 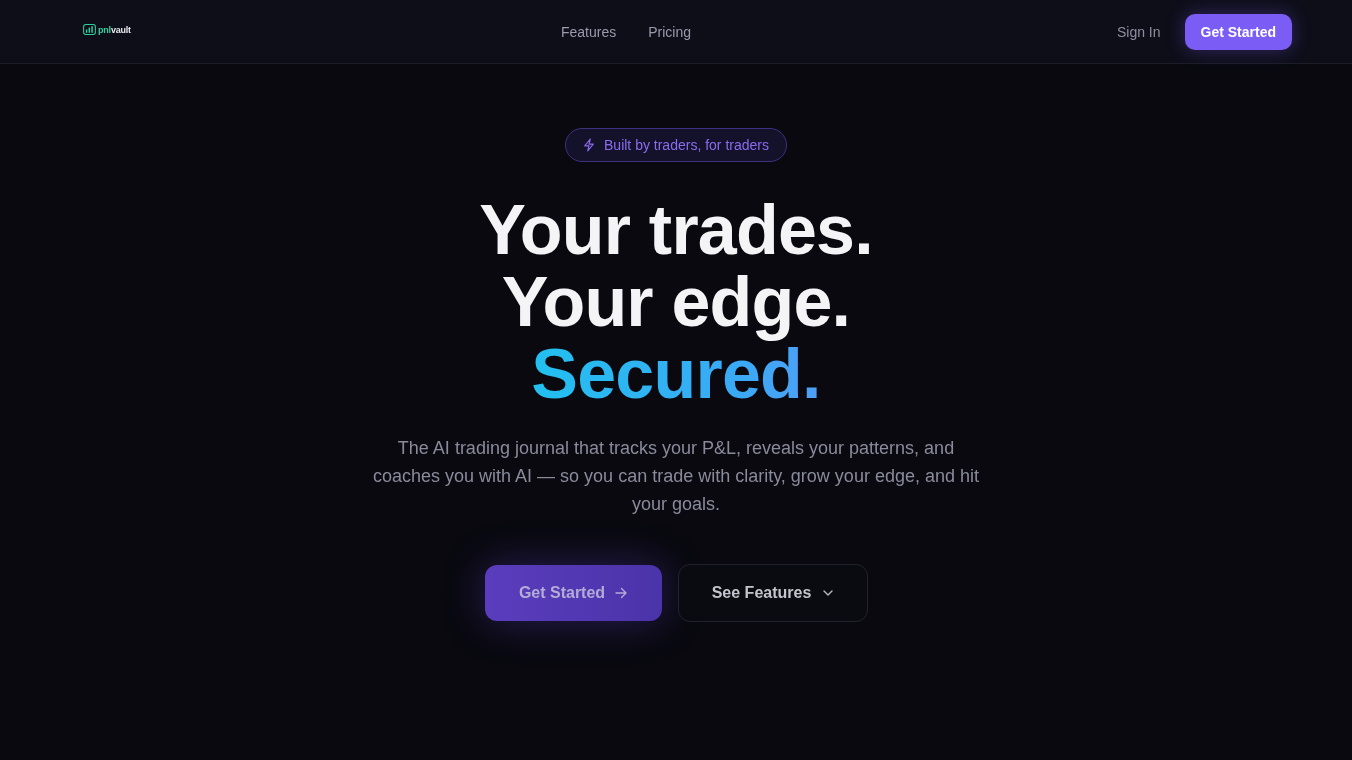 I want to click on nav-link: Pricing, so click(x=670, y=31).